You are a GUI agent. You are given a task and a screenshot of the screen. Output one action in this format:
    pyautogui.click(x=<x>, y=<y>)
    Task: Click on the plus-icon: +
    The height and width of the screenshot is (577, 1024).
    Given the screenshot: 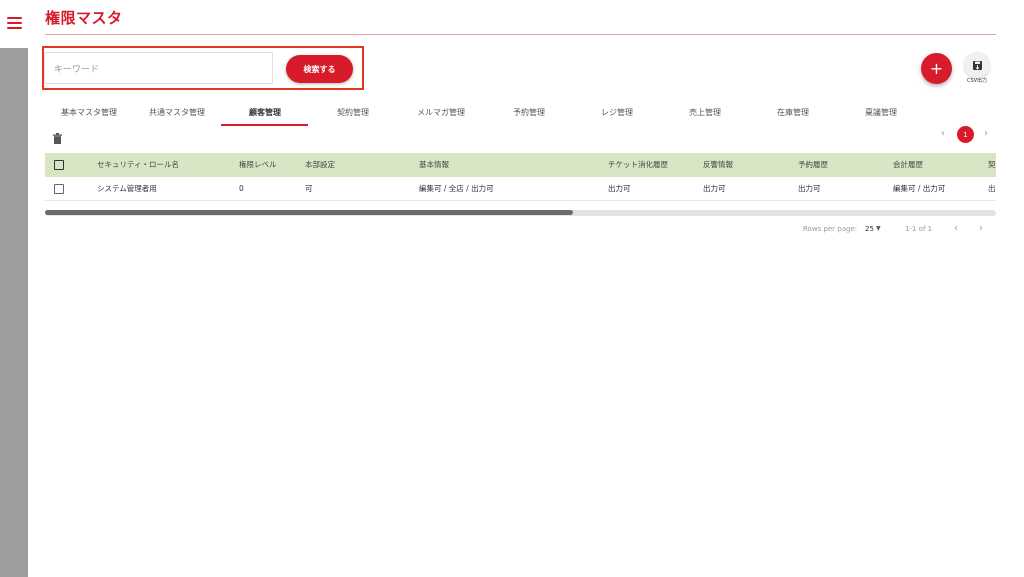 What is the action you would take?
    pyautogui.click(x=936, y=68)
    